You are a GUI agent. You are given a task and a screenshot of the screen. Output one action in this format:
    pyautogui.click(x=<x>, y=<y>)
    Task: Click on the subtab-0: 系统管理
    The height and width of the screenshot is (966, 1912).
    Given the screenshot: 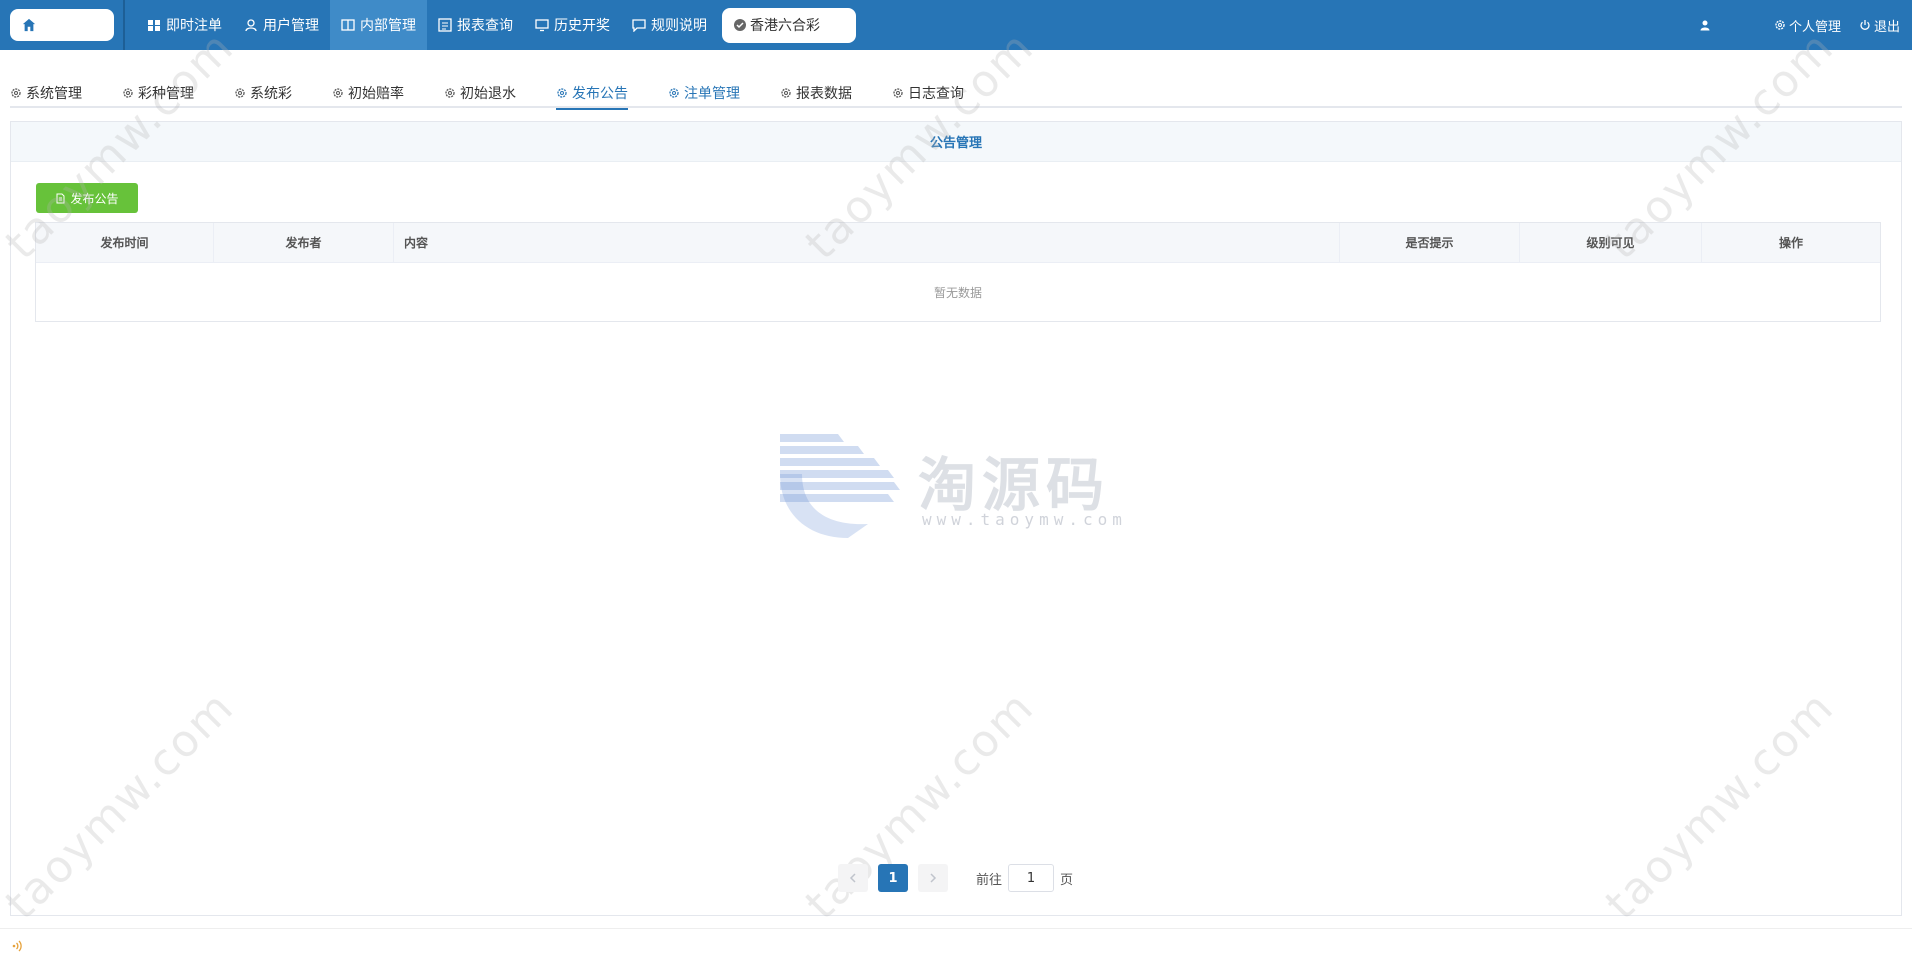 What is the action you would take?
    pyautogui.click(x=46, y=93)
    